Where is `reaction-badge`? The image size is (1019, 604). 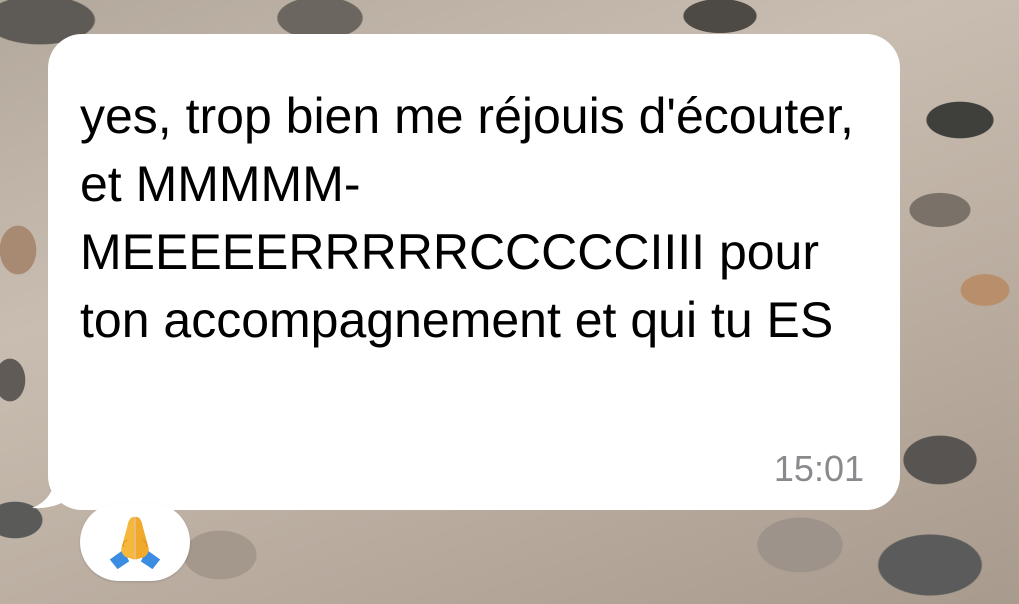
reaction-badge is located at coordinates (135, 542).